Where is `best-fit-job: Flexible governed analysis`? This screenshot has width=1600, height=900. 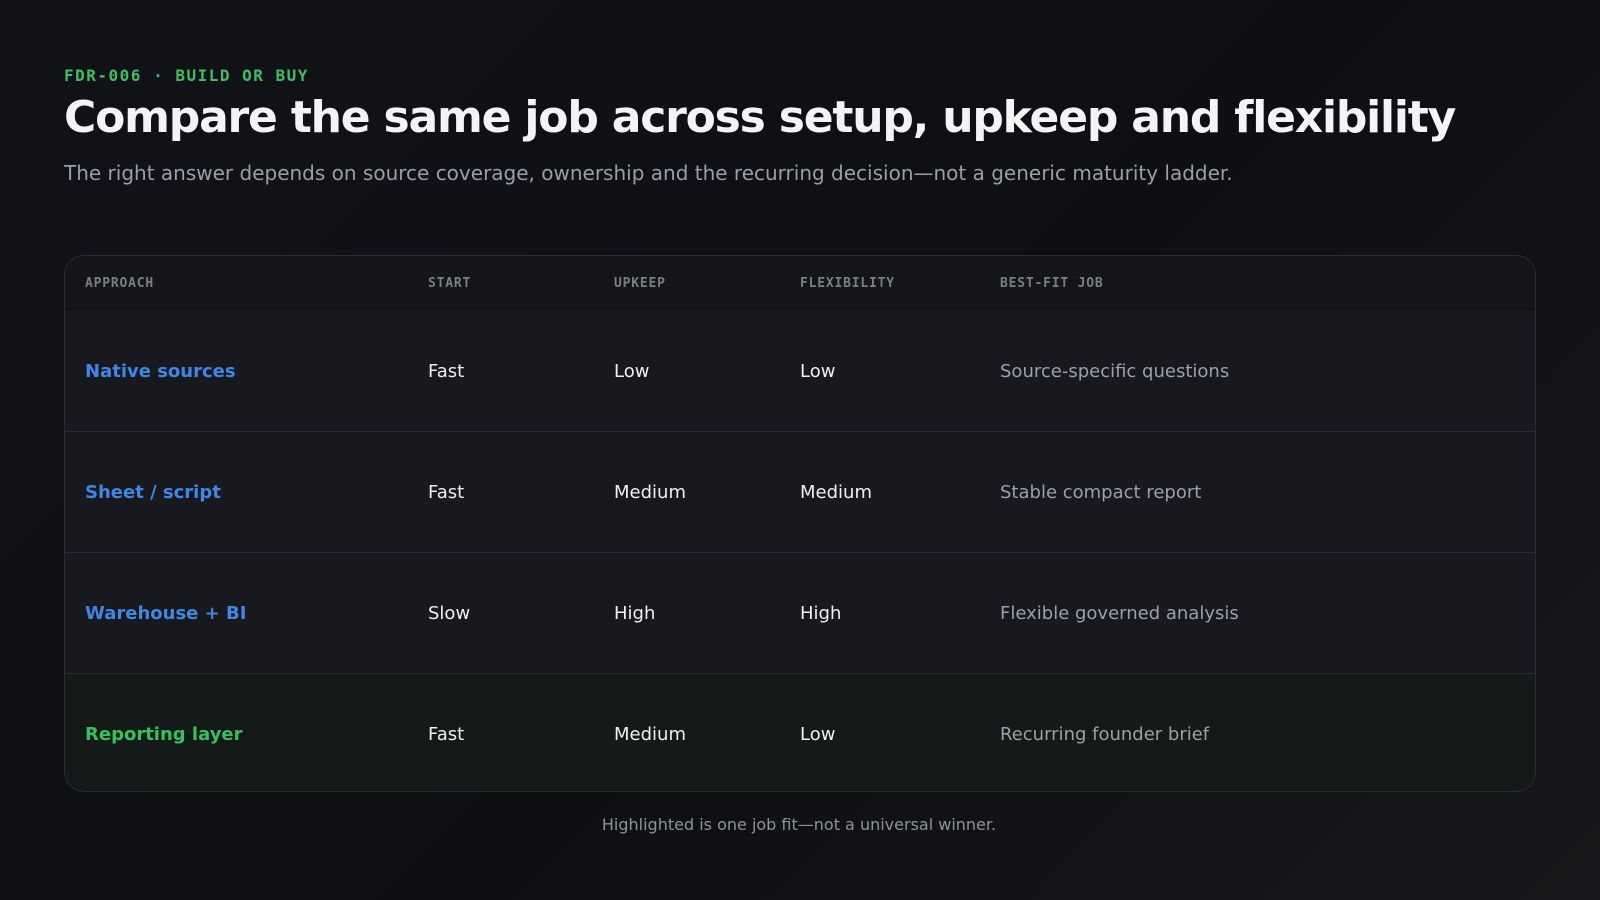
best-fit-job: Flexible governed analysis is located at coordinates (1119, 613).